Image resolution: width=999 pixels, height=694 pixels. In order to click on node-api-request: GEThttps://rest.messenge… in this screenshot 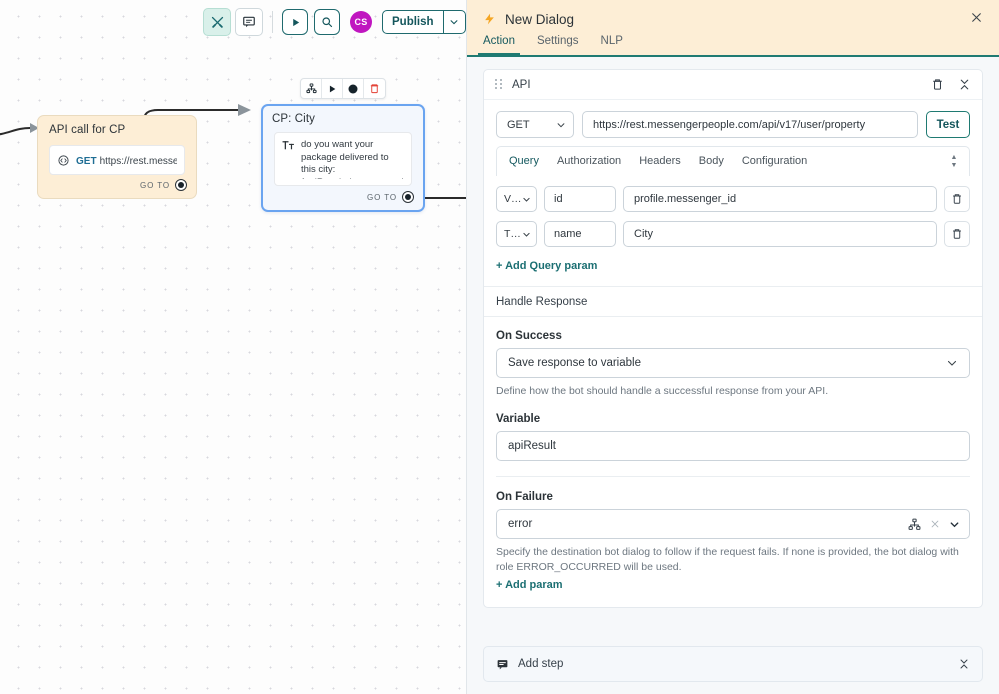, I will do `click(117, 160)`.